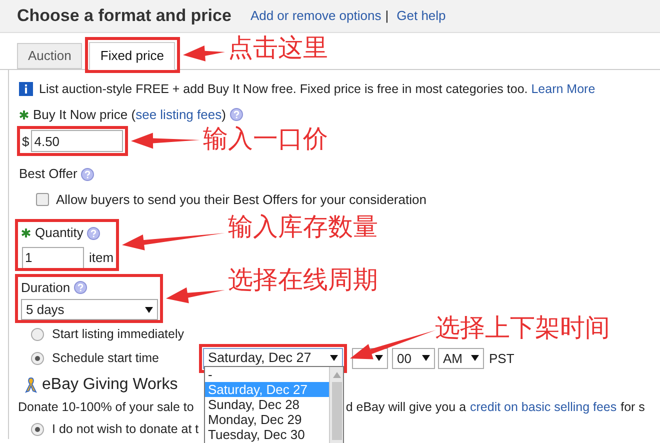 The image size is (660, 443). I want to click on checkbox, so click(42, 199).